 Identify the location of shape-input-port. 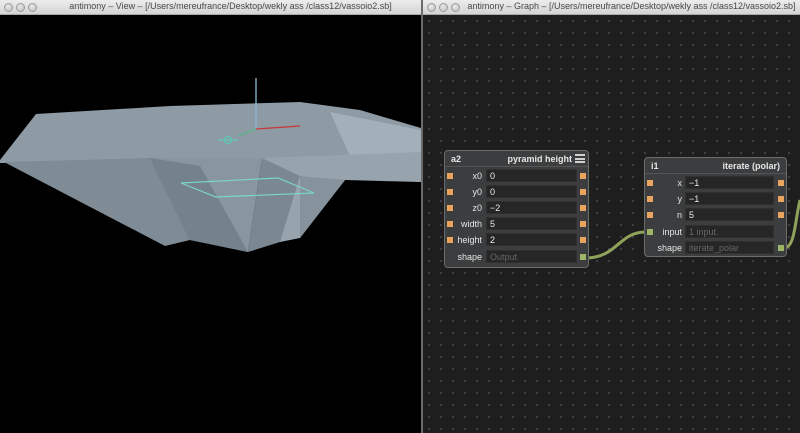
(650, 232).